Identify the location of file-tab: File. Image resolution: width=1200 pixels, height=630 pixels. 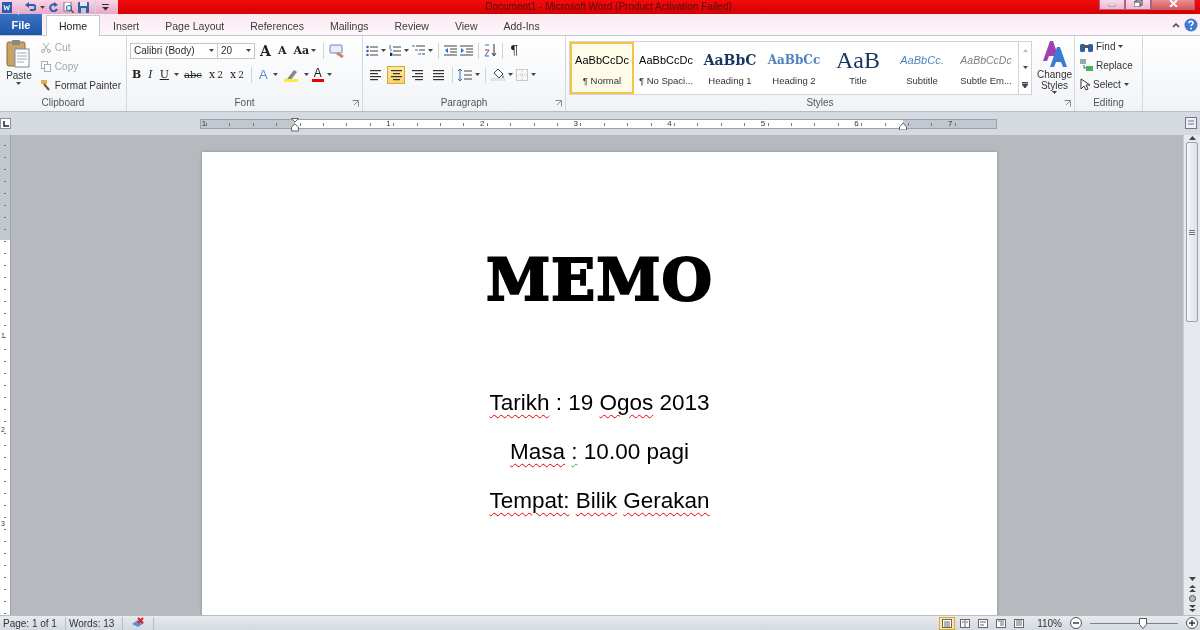
(21, 24).